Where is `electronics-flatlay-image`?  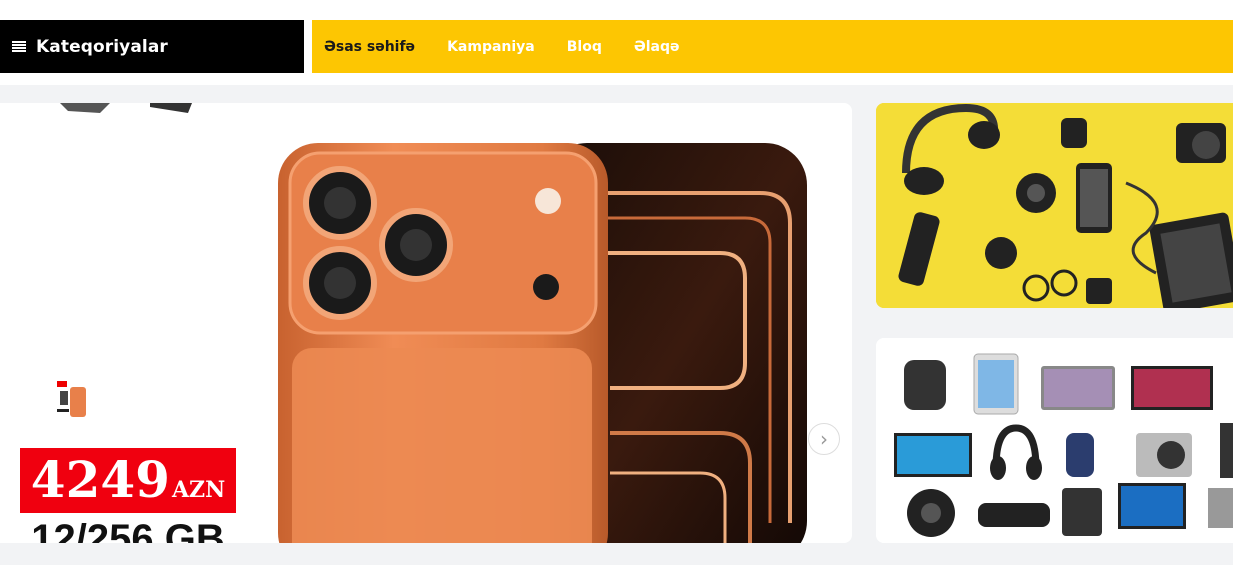
electronics-flatlay-image is located at coordinates (1054, 205).